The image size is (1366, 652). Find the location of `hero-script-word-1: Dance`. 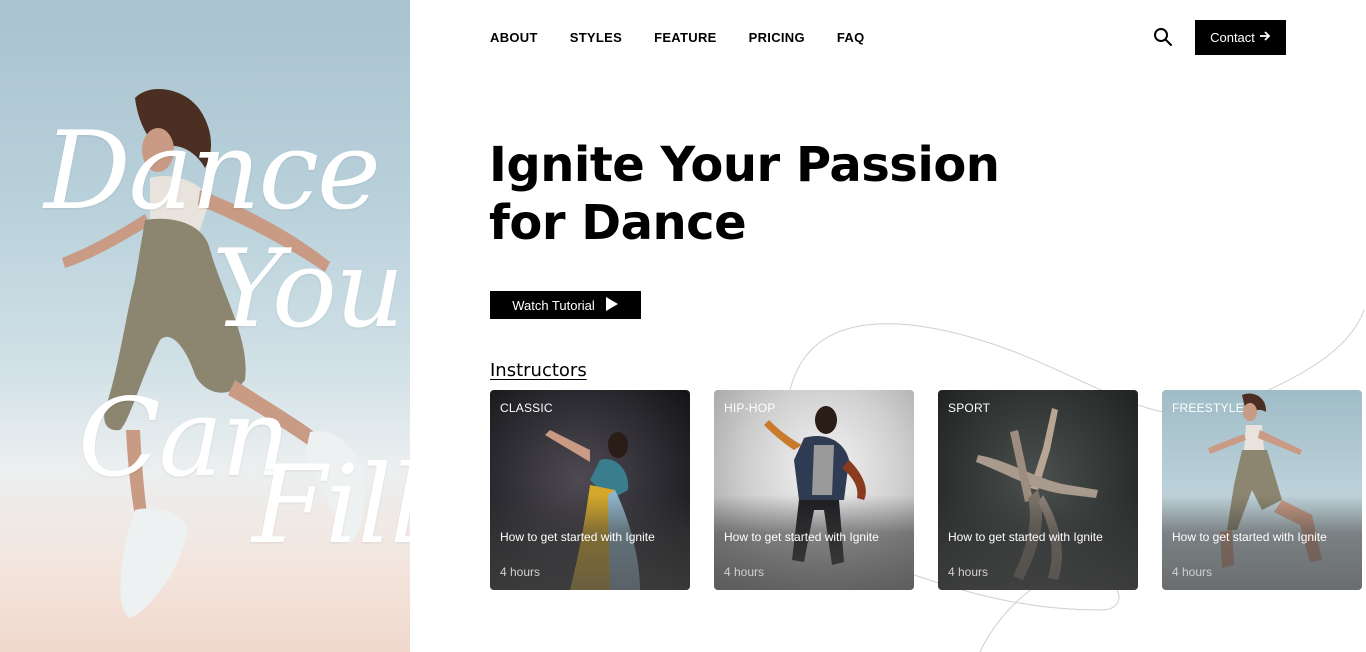

hero-script-word-1: Dance is located at coordinates (212, 171).